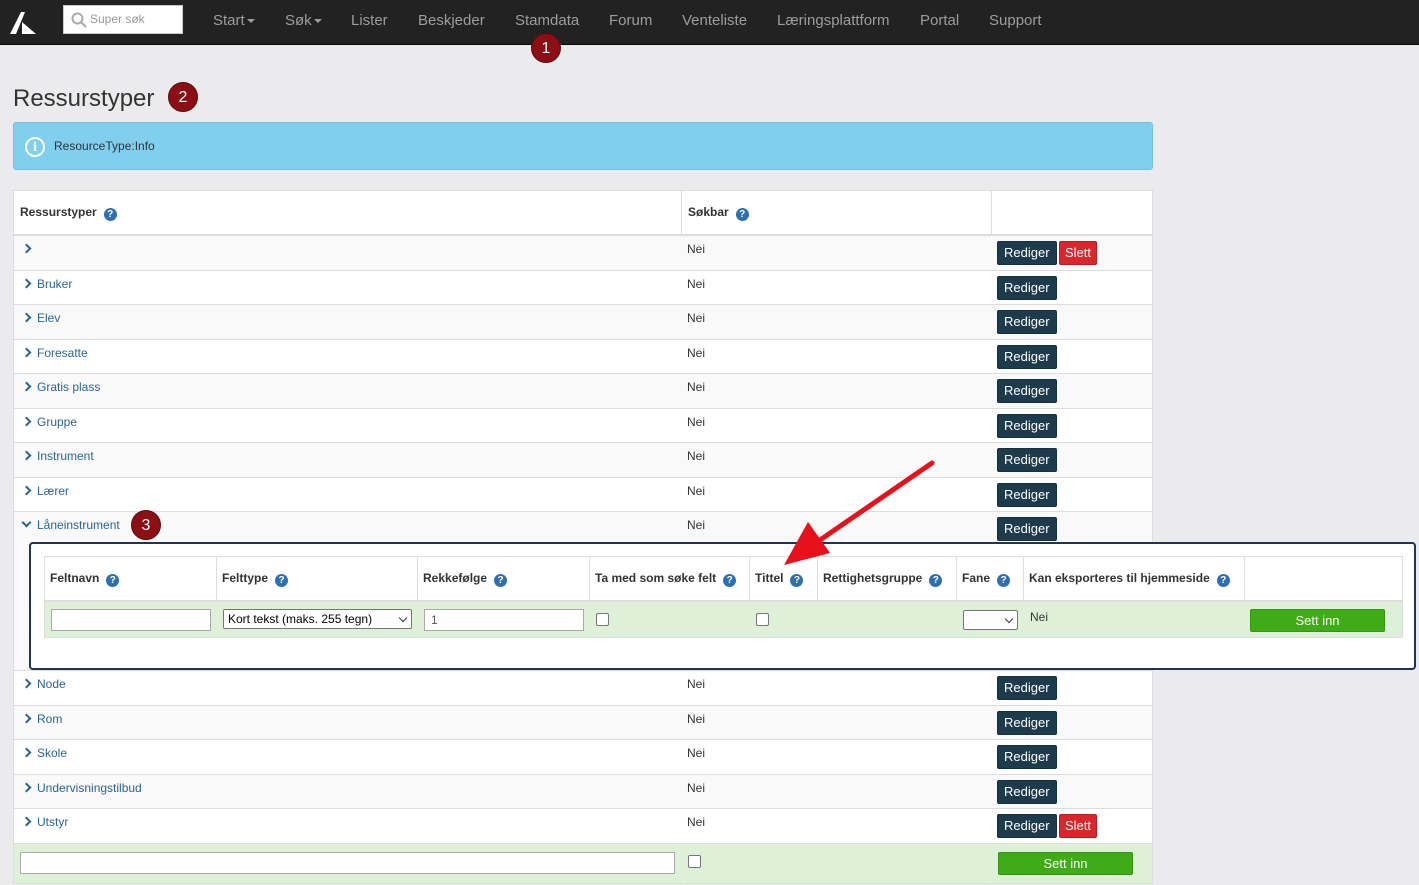  I want to click on nav-venteliste: Venteliste, so click(714, 21).